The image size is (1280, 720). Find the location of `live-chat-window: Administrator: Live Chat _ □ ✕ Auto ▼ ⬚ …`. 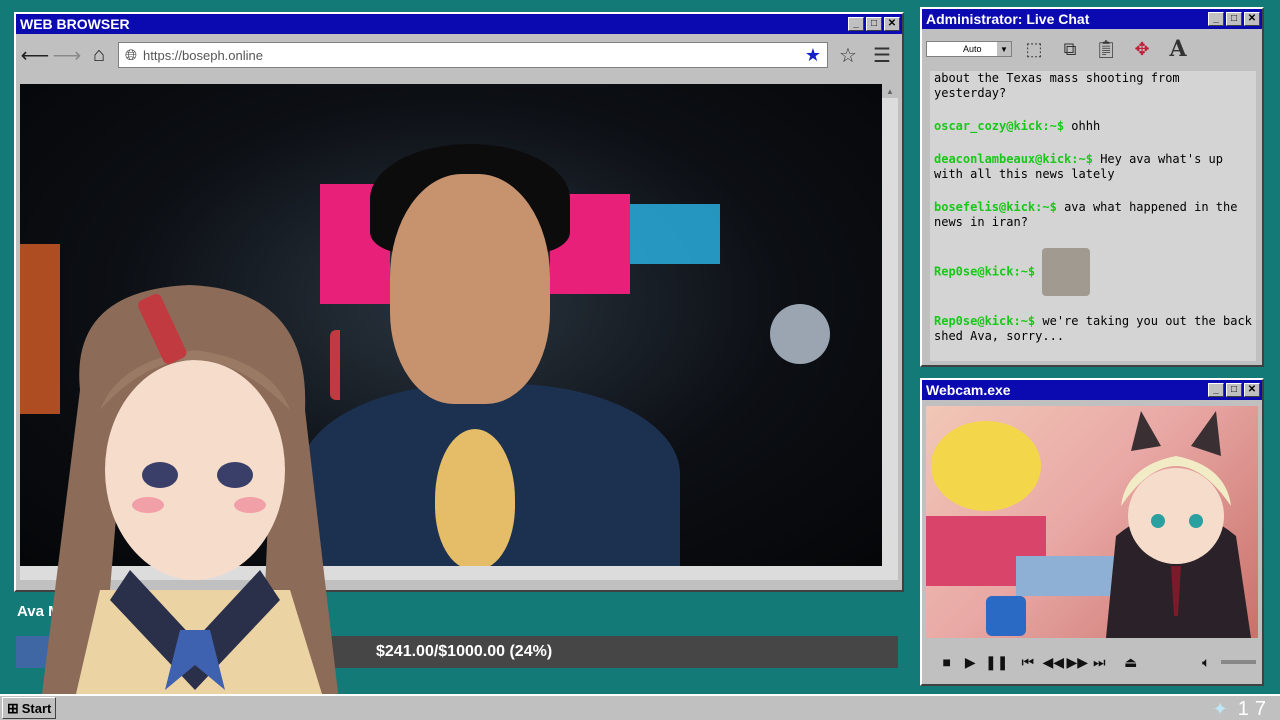

live-chat-window: Administrator: Live Chat _ □ ✕ Auto ▼ ⬚ … is located at coordinates (1092, 187).